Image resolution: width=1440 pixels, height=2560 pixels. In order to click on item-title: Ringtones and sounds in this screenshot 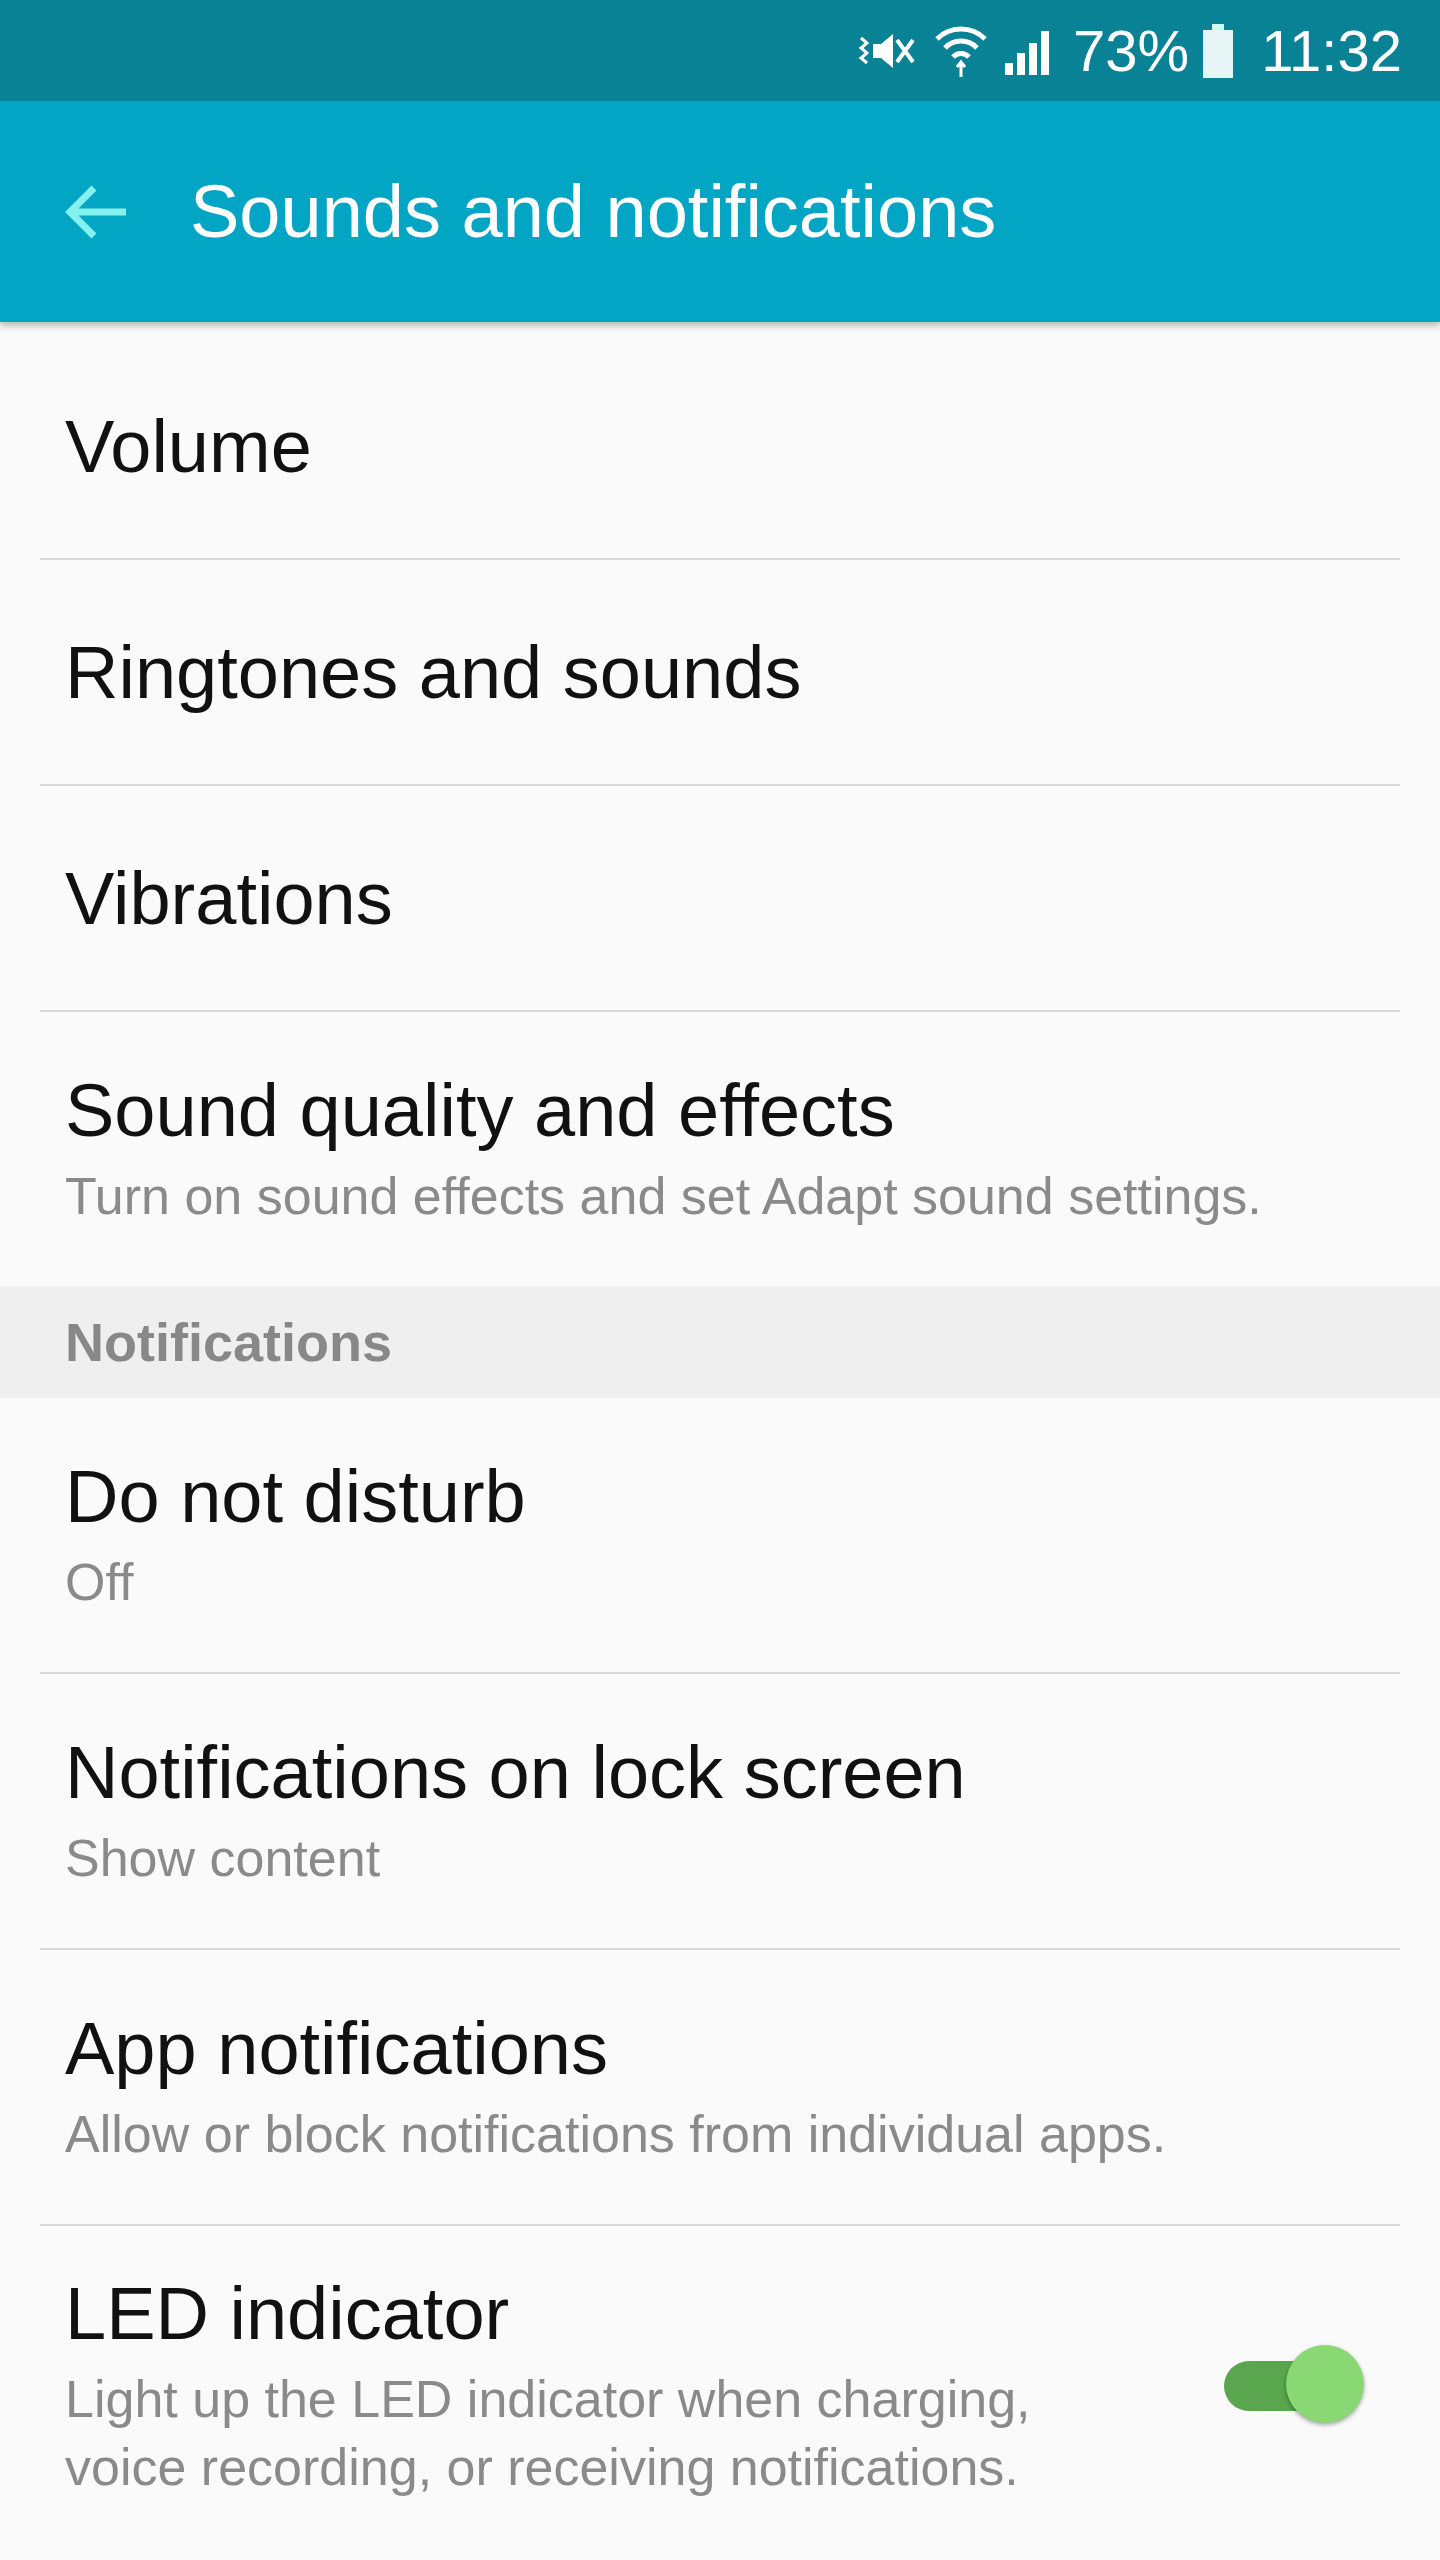, I will do `click(434, 672)`.